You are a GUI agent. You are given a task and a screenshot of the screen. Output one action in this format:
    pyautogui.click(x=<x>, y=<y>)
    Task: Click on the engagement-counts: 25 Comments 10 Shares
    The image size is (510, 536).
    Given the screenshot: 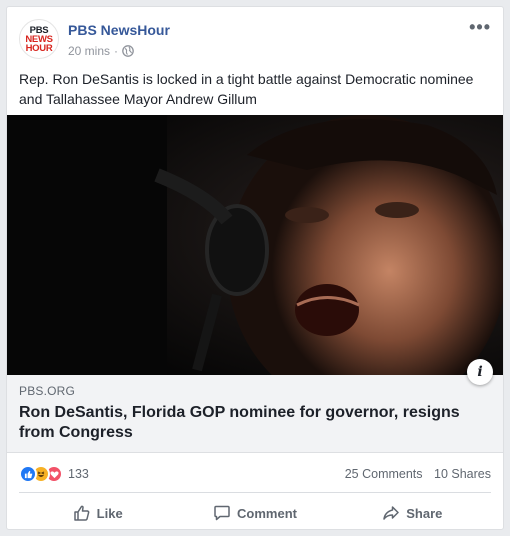 What is the action you would take?
    pyautogui.click(x=418, y=474)
    